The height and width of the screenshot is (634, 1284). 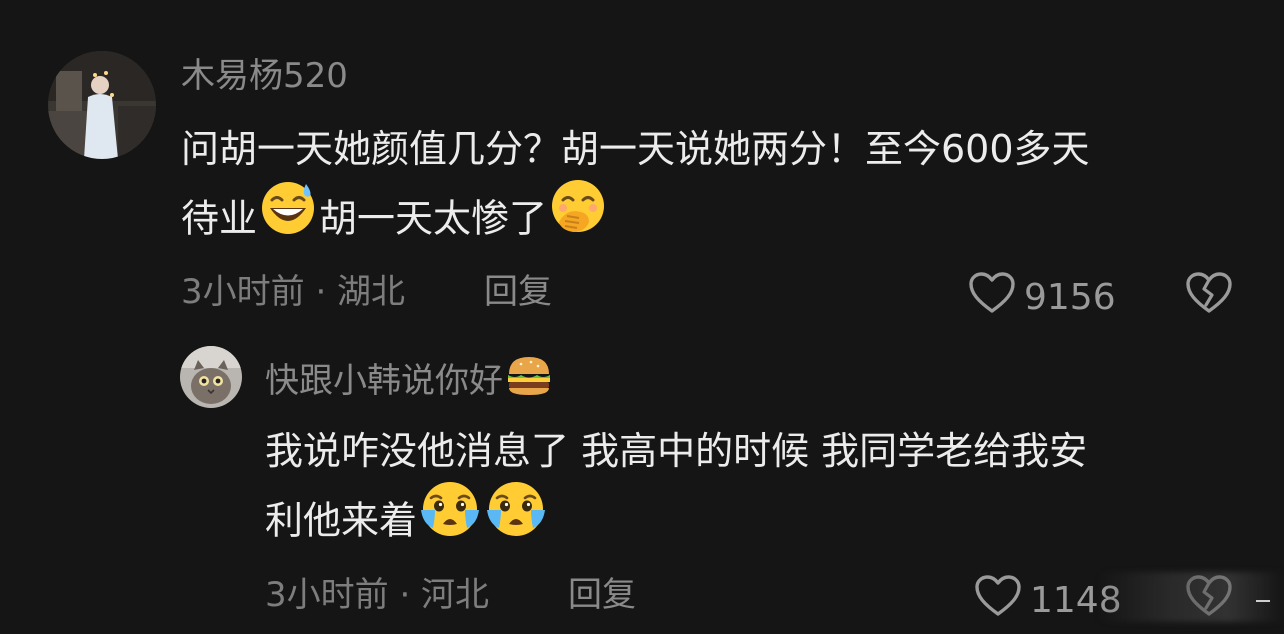 What do you see at coordinates (264, 76) in the screenshot?
I see `username: 木易杨520` at bounding box center [264, 76].